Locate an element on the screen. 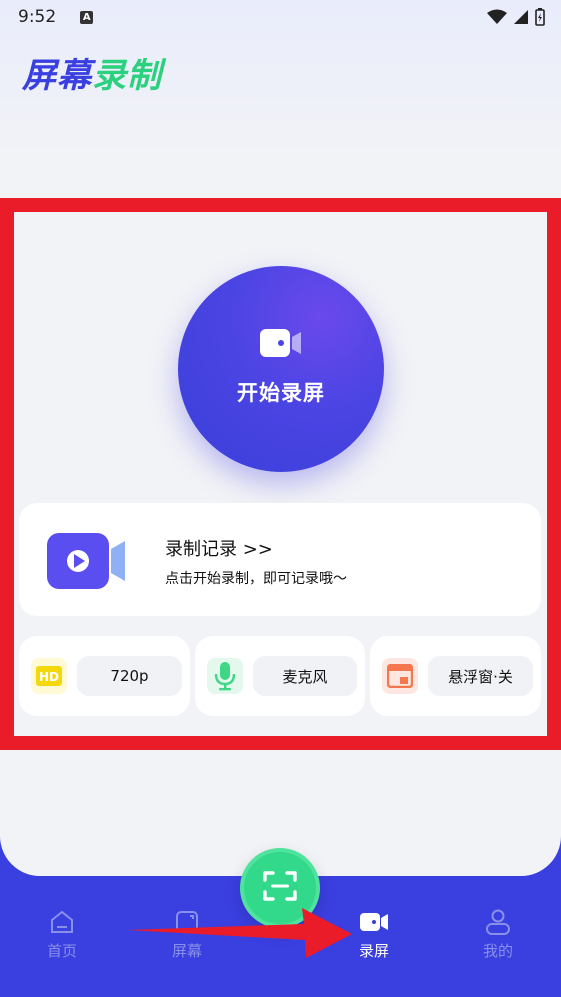  play-video-icon is located at coordinates (87, 563).